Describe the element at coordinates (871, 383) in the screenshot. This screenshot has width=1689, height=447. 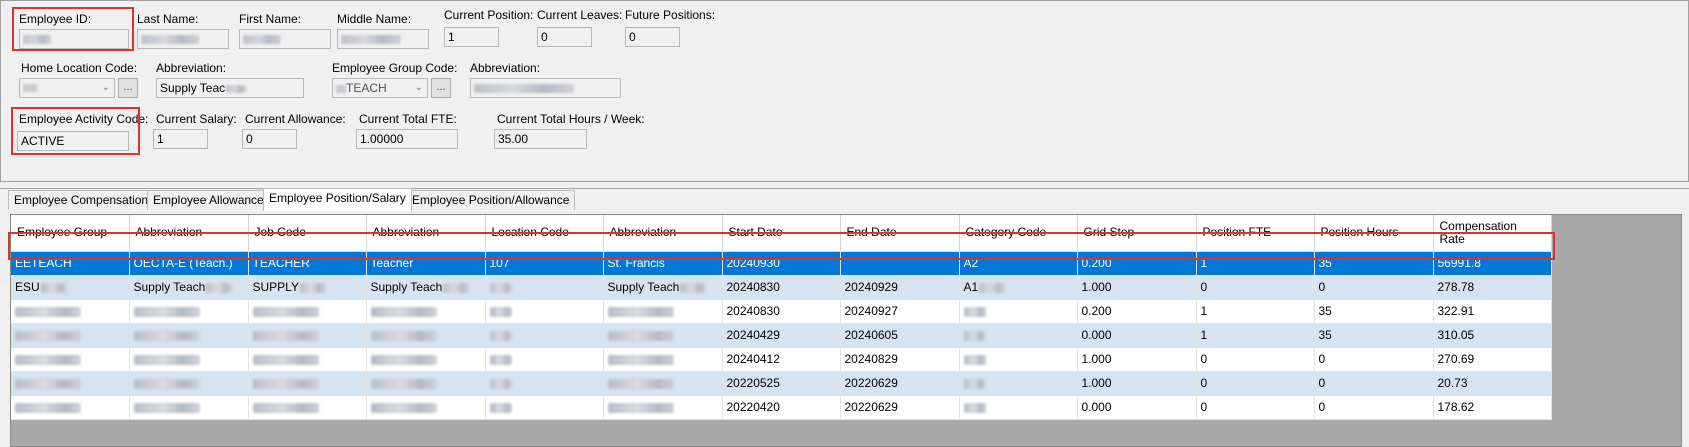
I see `cell-value: 20220629` at that location.